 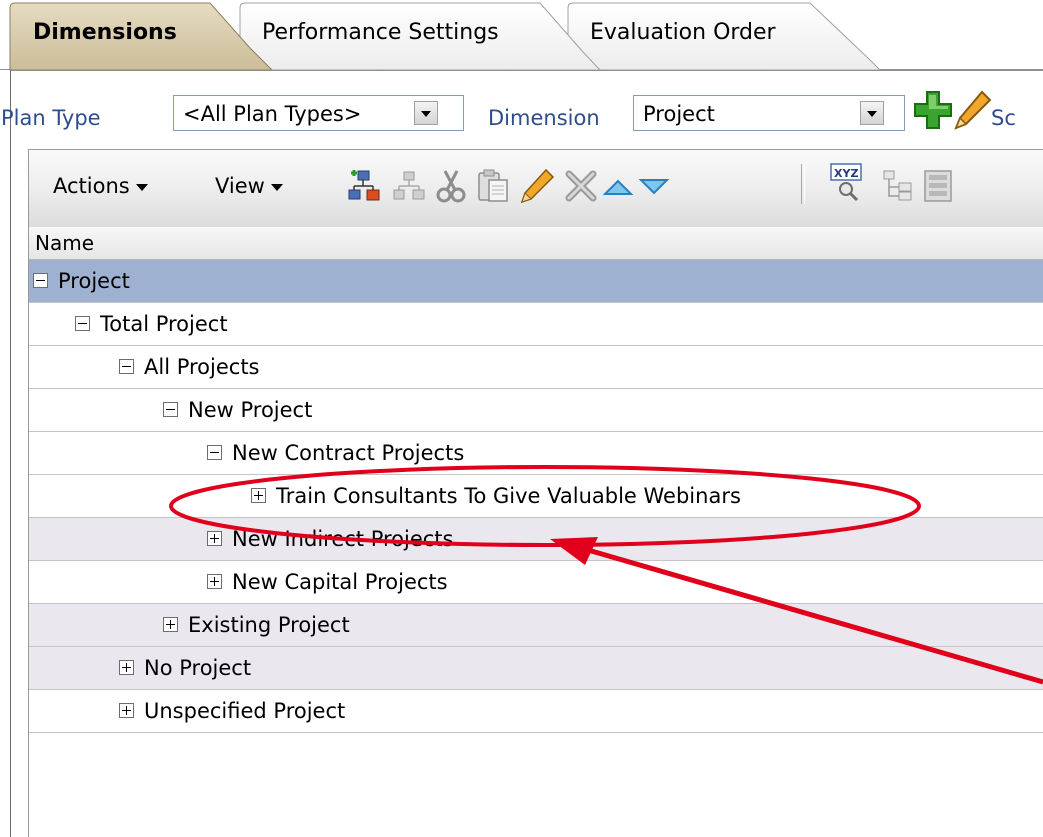 What do you see at coordinates (544, 118) in the screenshot?
I see `dimension-label: Dimension` at bounding box center [544, 118].